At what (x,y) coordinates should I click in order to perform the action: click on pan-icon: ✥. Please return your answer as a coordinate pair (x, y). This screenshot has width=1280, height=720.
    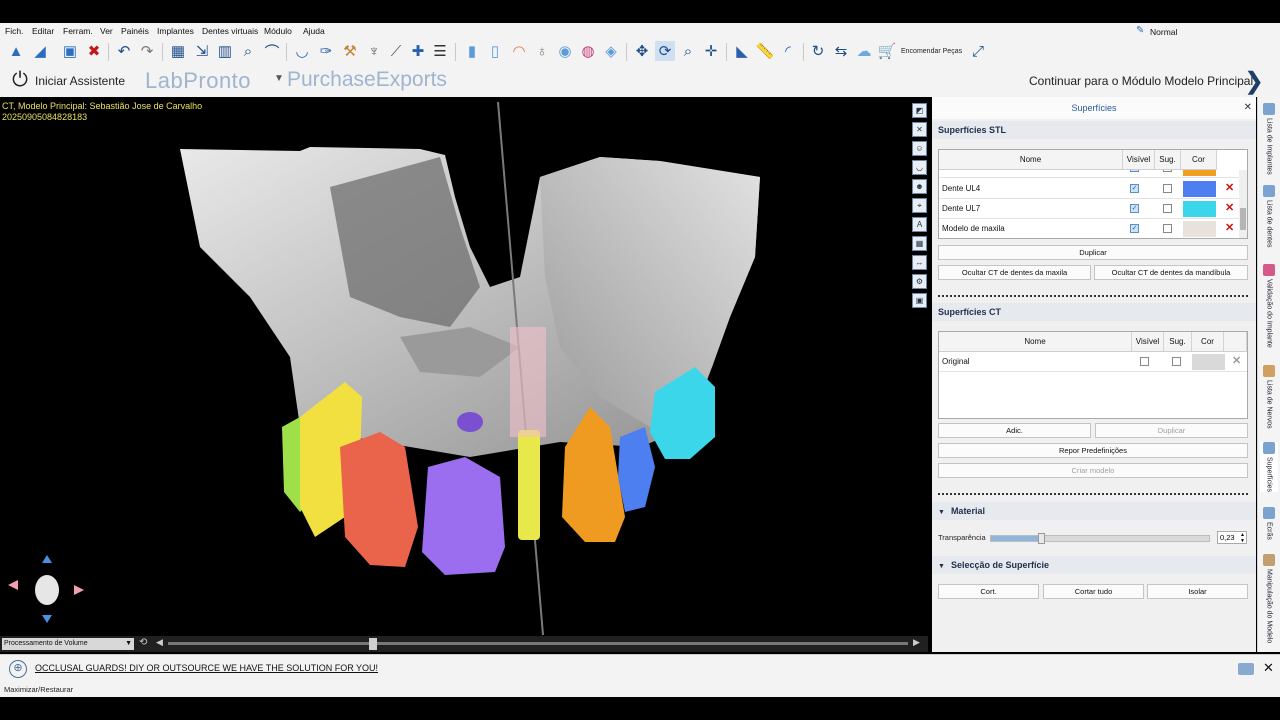
    Looking at the image, I should click on (642, 51).